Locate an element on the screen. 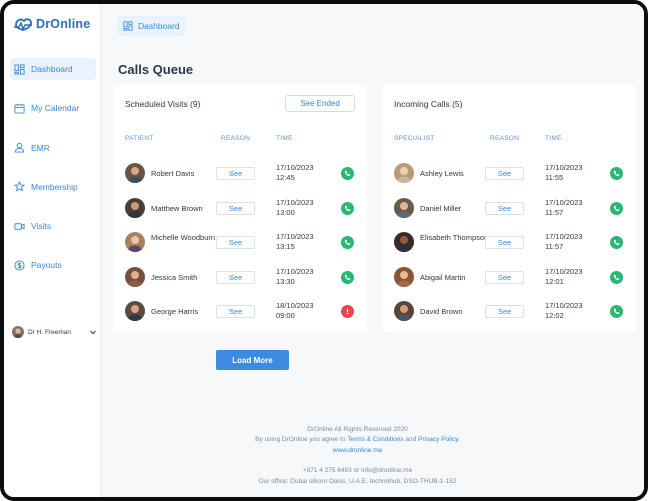  sidebar-item-payouts: Payouts is located at coordinates (53, 265).